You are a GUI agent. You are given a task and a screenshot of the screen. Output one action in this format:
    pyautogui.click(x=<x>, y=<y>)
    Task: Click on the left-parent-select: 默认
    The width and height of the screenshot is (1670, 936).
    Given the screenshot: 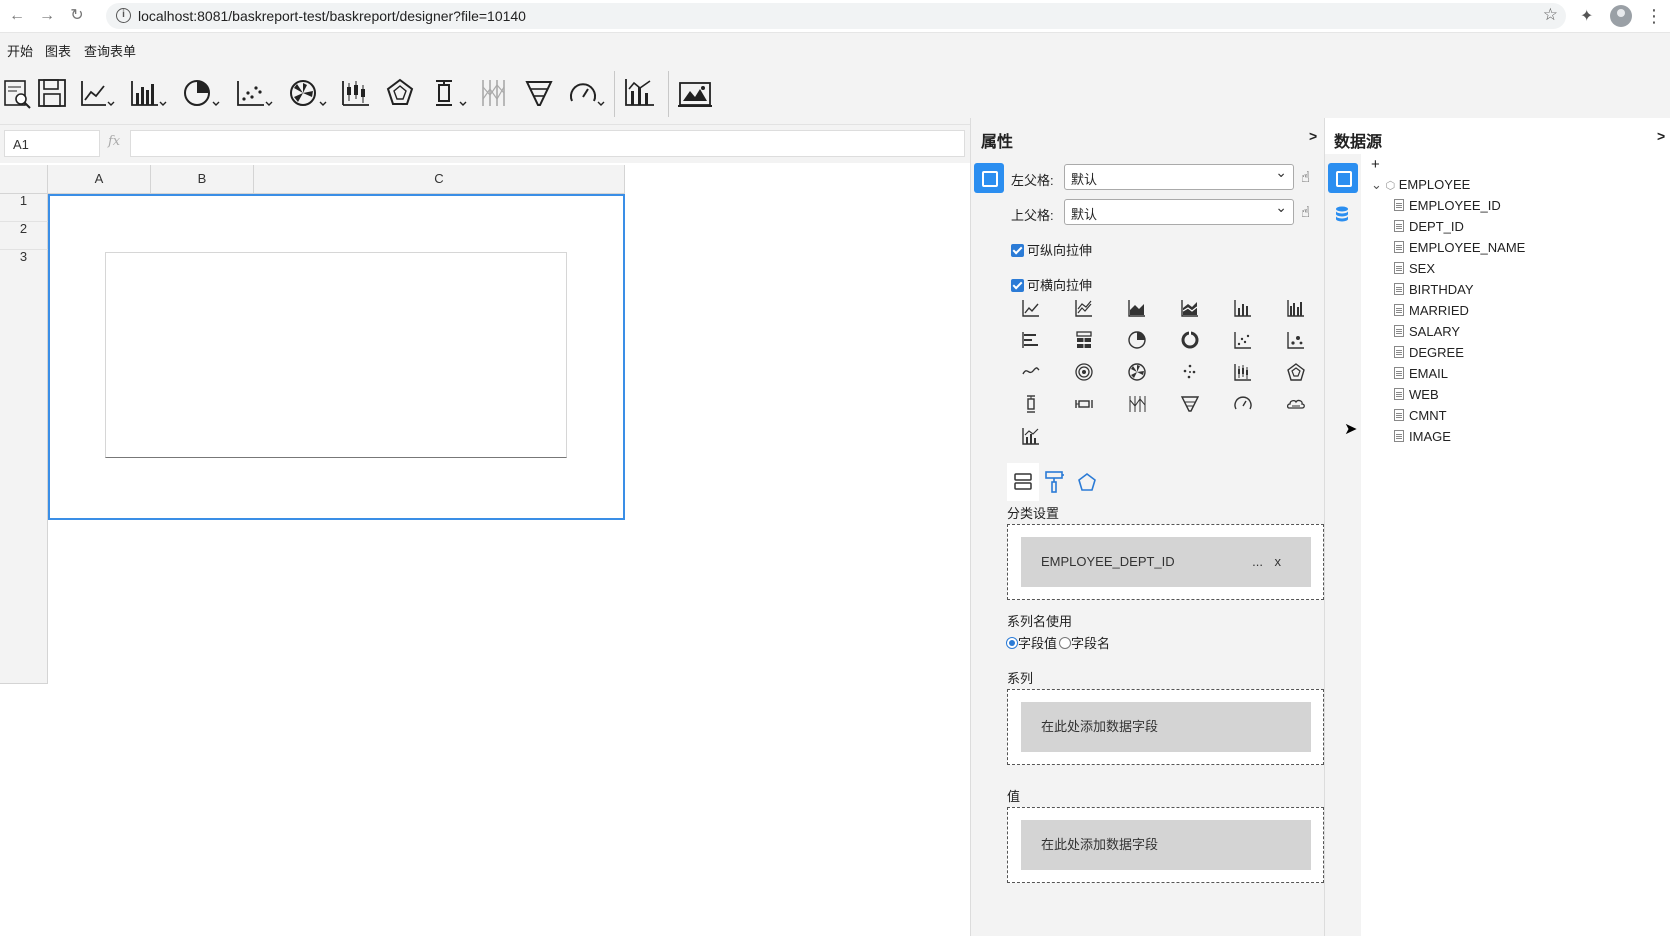 What is the action you would take?
    pyautogui.click(x=1179, y=177)
    